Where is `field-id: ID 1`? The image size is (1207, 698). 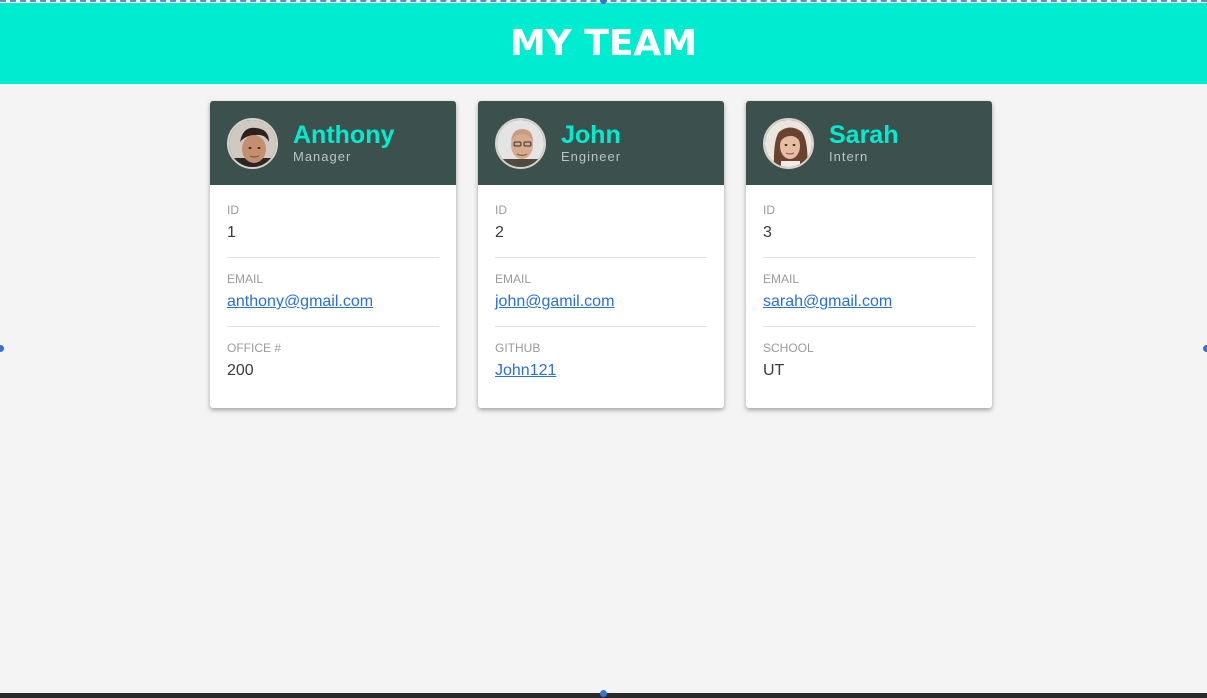
field-id: ID 1 is located at coordinates (333, 229).